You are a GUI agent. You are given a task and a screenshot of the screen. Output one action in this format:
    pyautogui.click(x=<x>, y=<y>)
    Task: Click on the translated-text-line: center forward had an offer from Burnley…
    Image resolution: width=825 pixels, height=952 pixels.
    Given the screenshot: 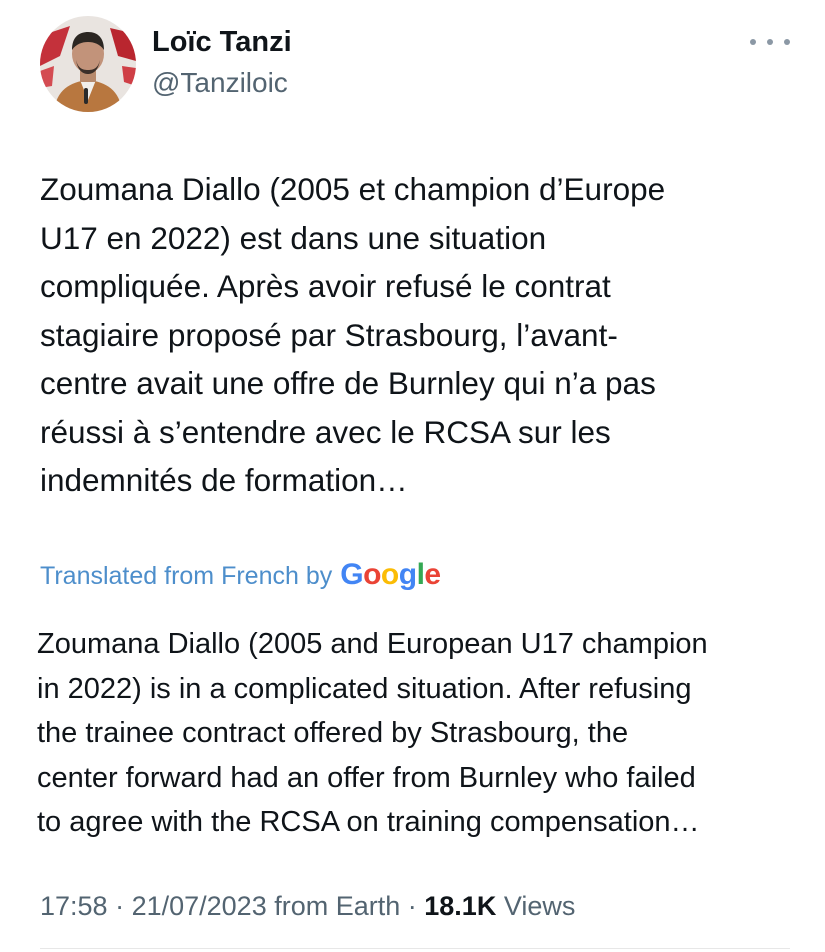 What is the action you would take?
    pyautogui.click(x=366, y=777)
    